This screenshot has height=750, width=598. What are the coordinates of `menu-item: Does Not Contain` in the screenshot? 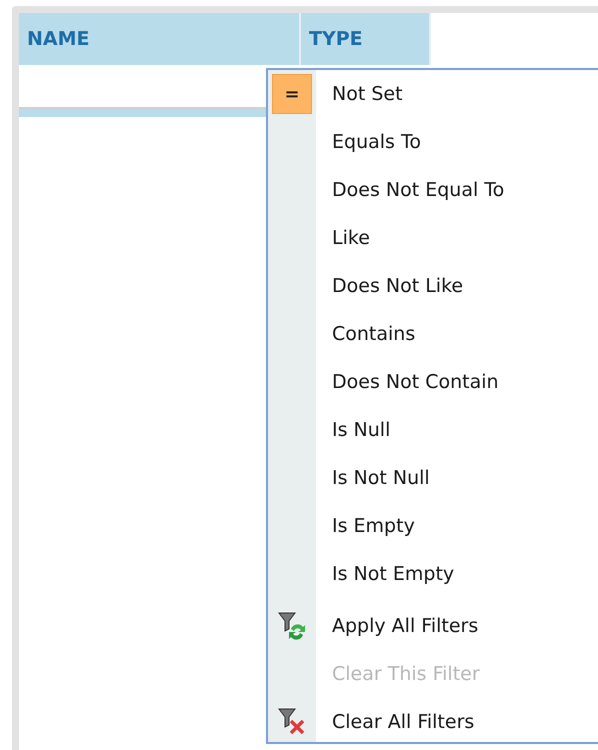 It's located at (415, 382).